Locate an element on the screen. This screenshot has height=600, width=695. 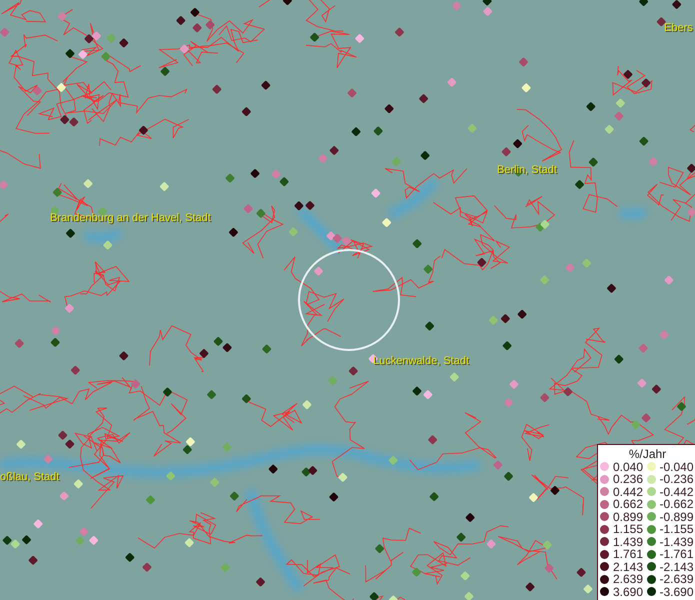
place-label: oßlau, Stadt is located at coordinates (30, 477).